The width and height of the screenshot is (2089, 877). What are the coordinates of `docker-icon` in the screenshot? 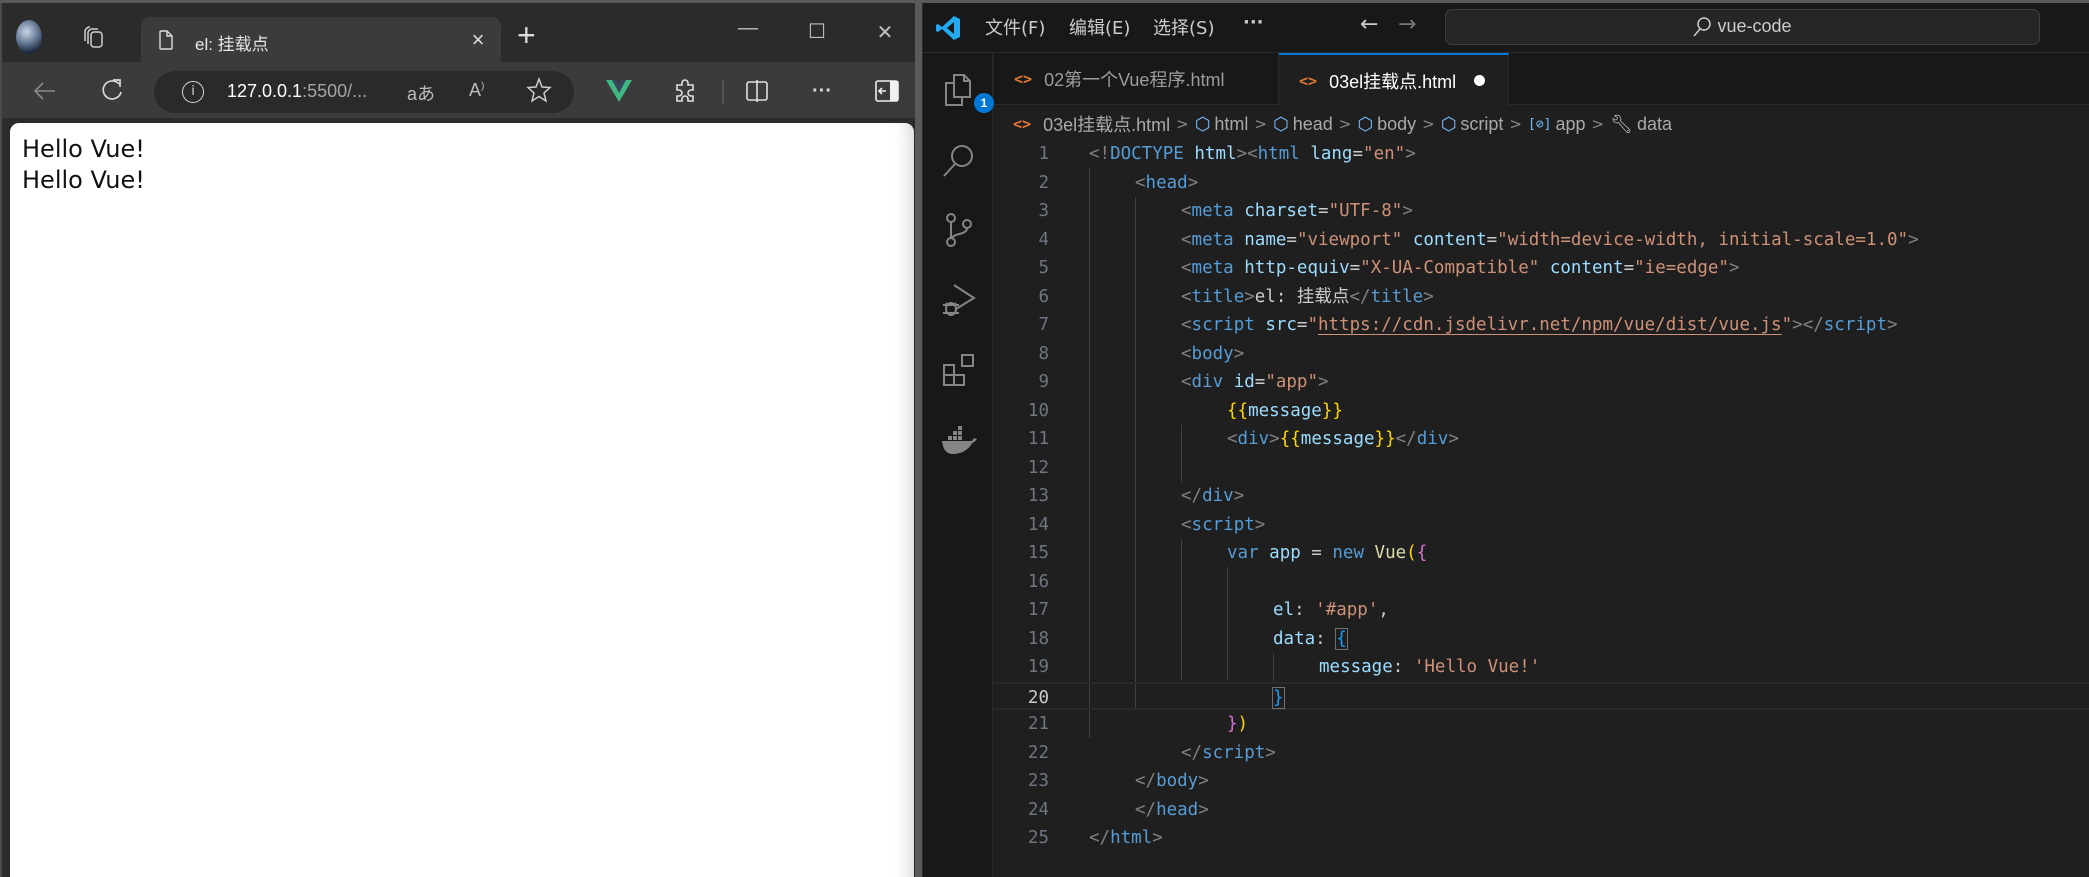 It's located at (959, 440).